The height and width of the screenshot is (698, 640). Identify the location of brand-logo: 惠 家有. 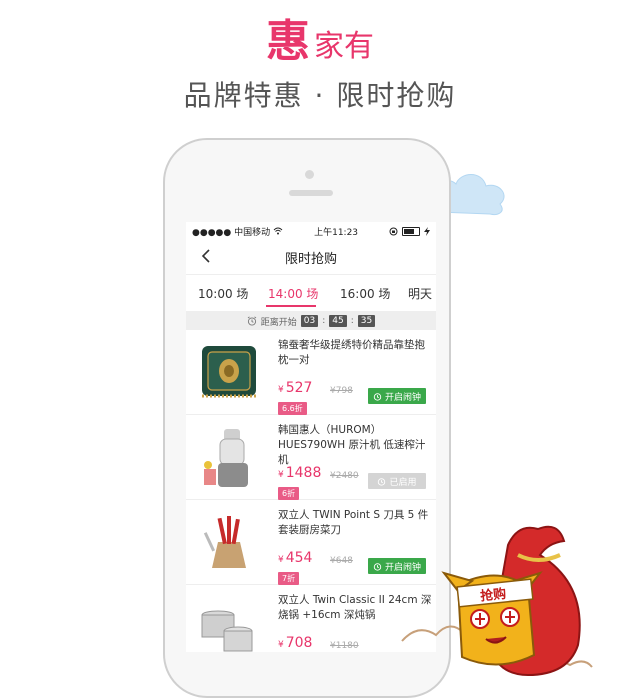
(320, 42).